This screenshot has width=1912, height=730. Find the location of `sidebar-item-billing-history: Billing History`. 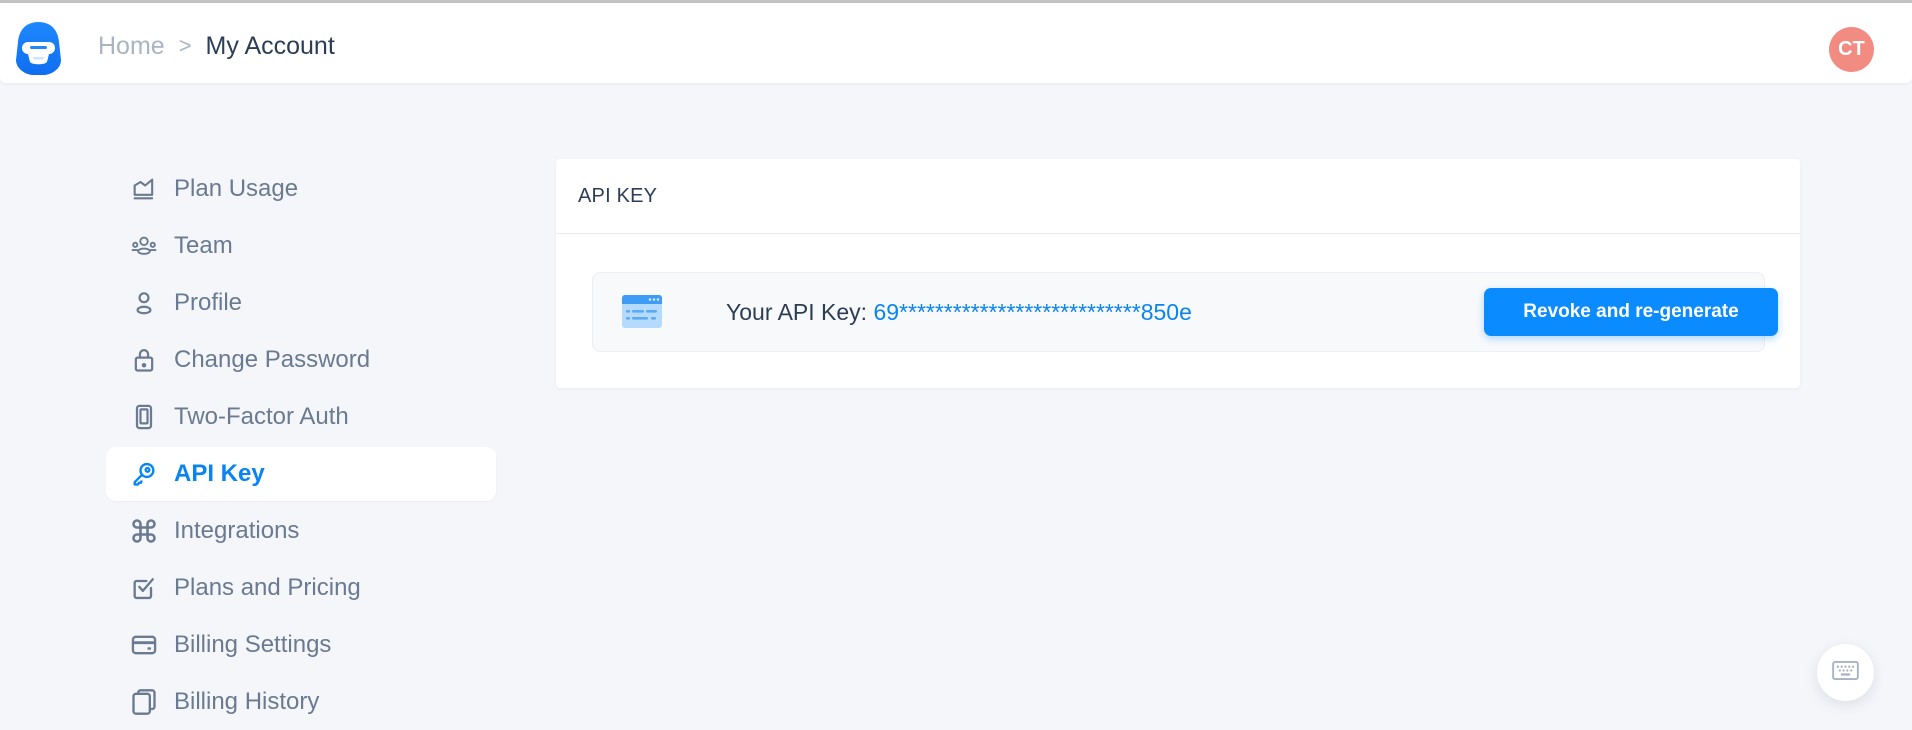

sidebar-item-billing-history: Billing History is located at coordinates (301, 702).